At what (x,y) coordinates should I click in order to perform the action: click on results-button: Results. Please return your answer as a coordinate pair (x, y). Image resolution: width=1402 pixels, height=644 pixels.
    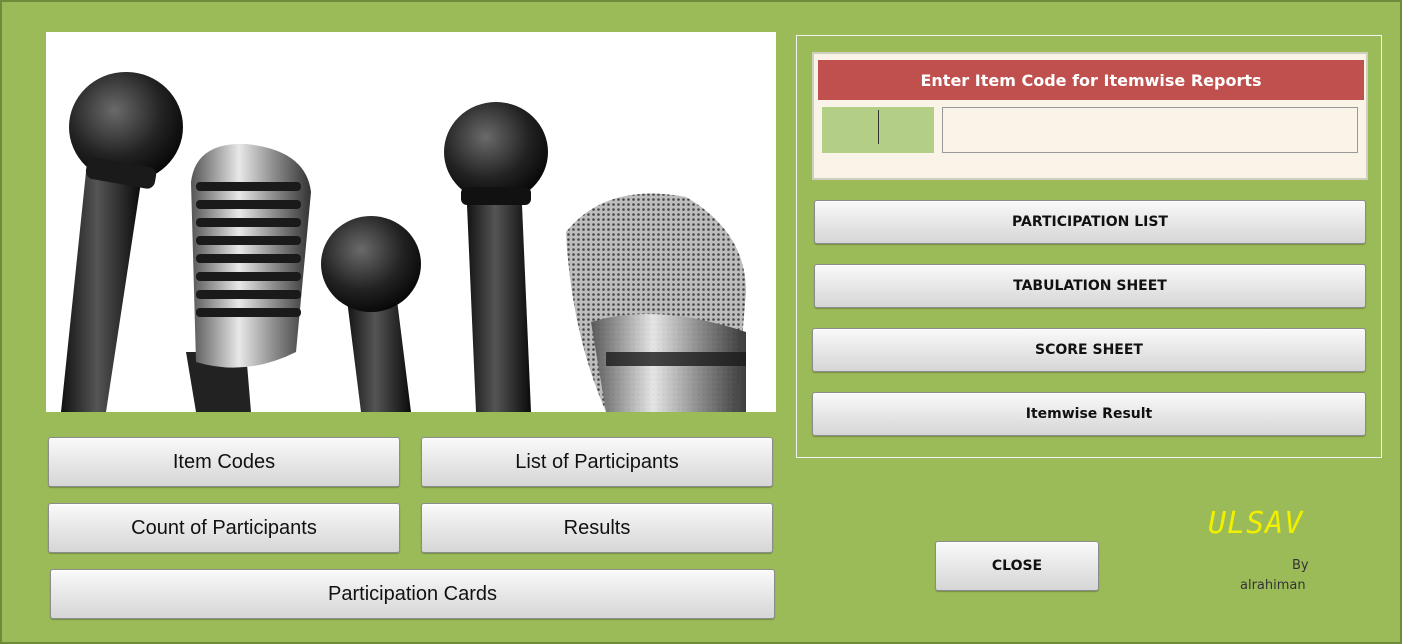
    Looking at the image, I should click on (597, 528).